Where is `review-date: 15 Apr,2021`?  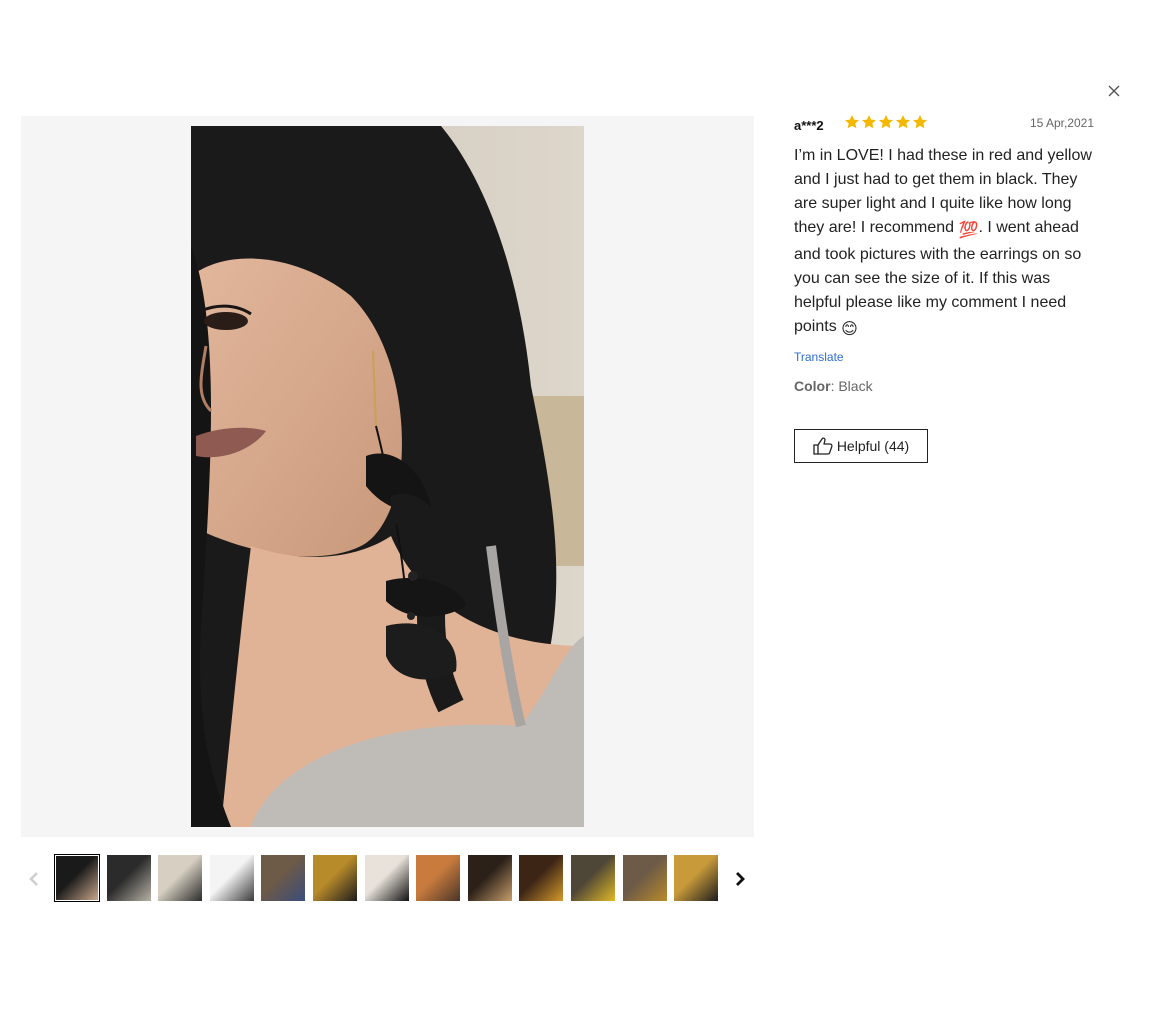
review-date: 15 Apr,2021 is located at coordinates (1061, 123).